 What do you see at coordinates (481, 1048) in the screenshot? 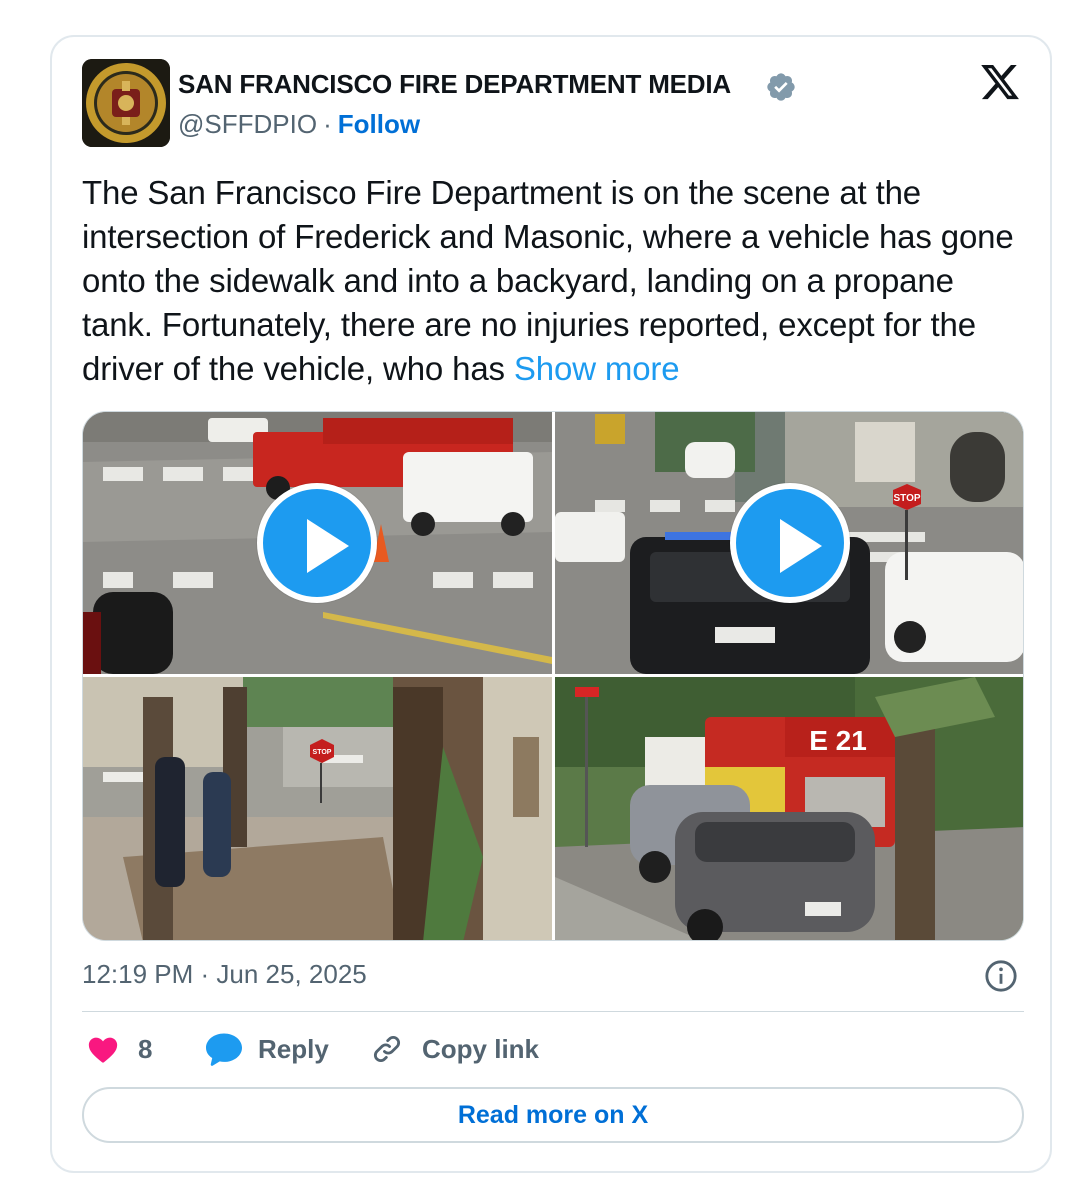
I see `copy-link-label: Copy link` at bounding box center [481, 1048].